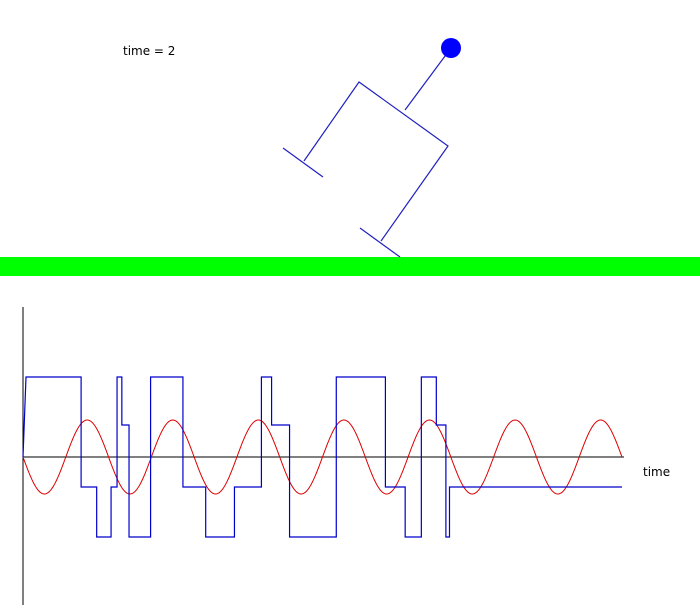 The image size is (700, 606). What do you see at coordinates (376, 161) in the screenshot?
I see `robot-body` at bounding box center [376, 161].